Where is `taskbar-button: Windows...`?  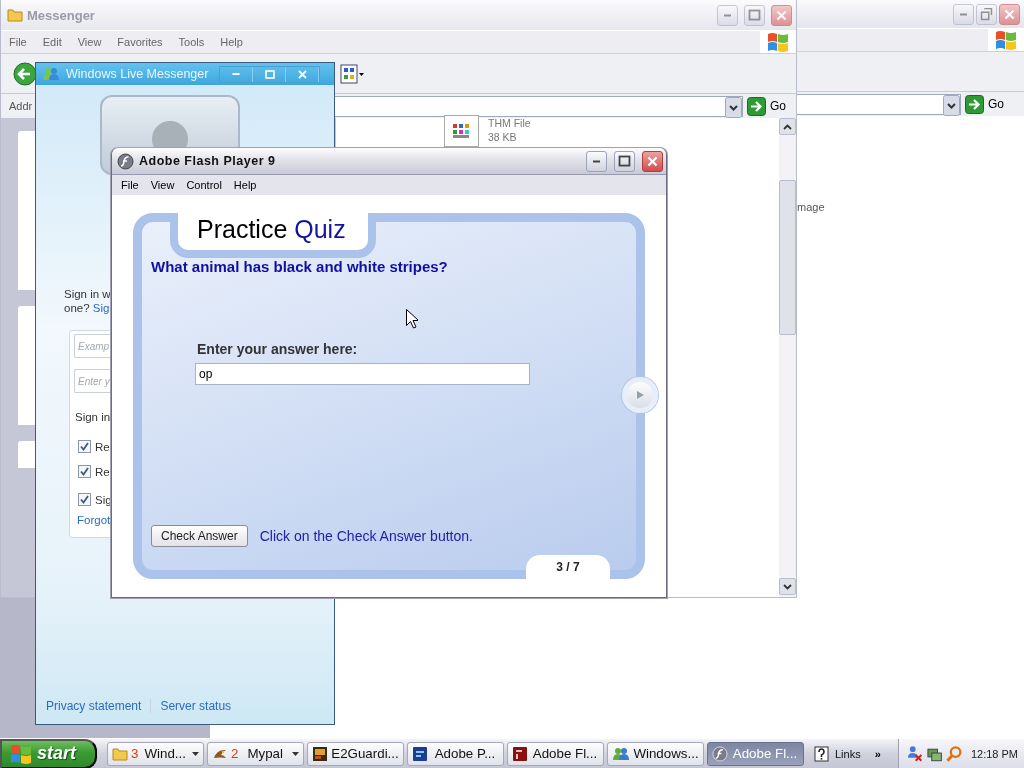
taskbar-button: Windows... is located at coordinates (655, 753).